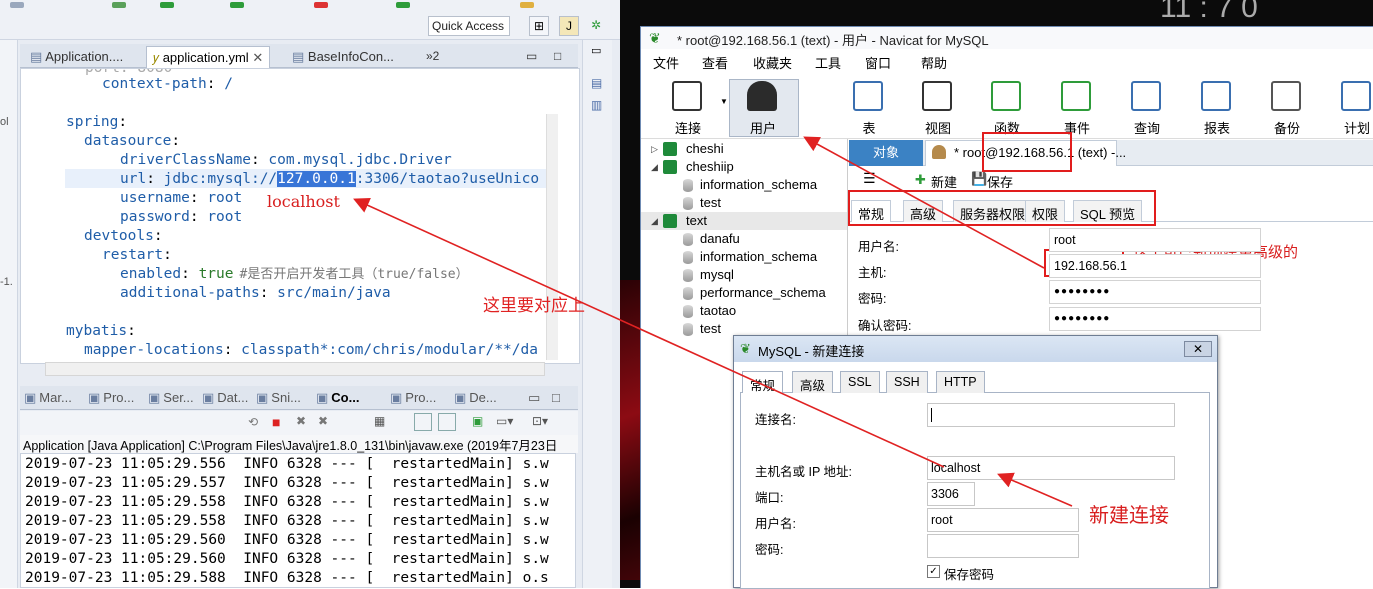  I want to click on vertical-scrollbar, so click(552, 237).